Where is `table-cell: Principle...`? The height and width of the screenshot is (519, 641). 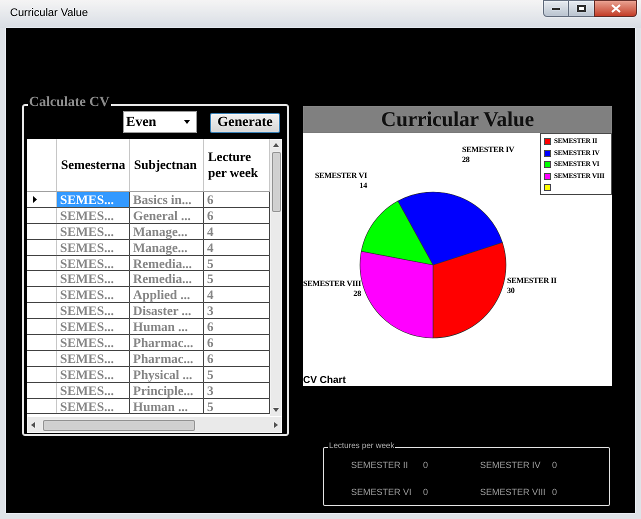
table-cell: Principle... is located at coordinates (167, 390).